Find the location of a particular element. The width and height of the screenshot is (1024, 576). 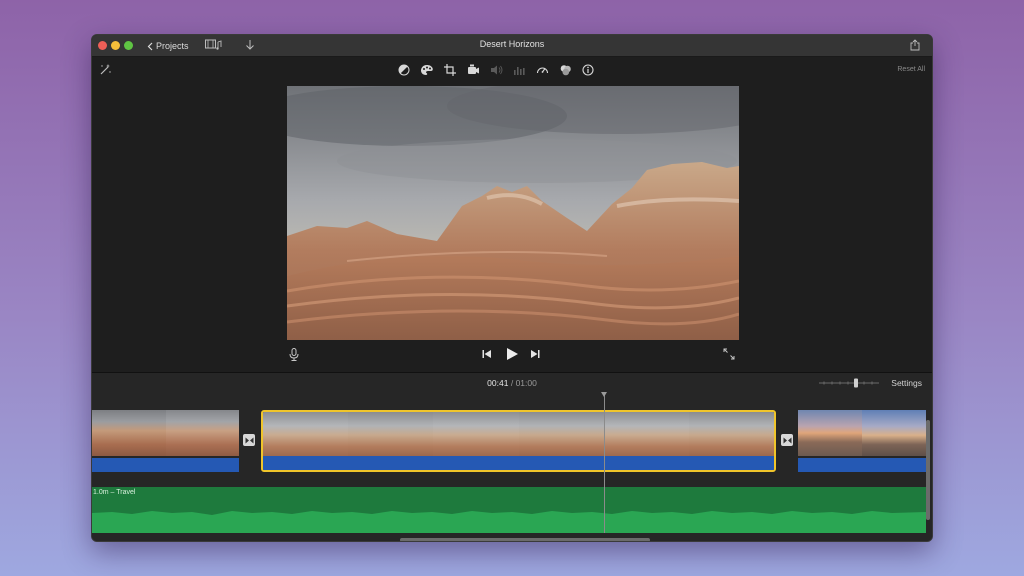

adjustment-toolbar: Reset All is located at coordinates (512, 70).